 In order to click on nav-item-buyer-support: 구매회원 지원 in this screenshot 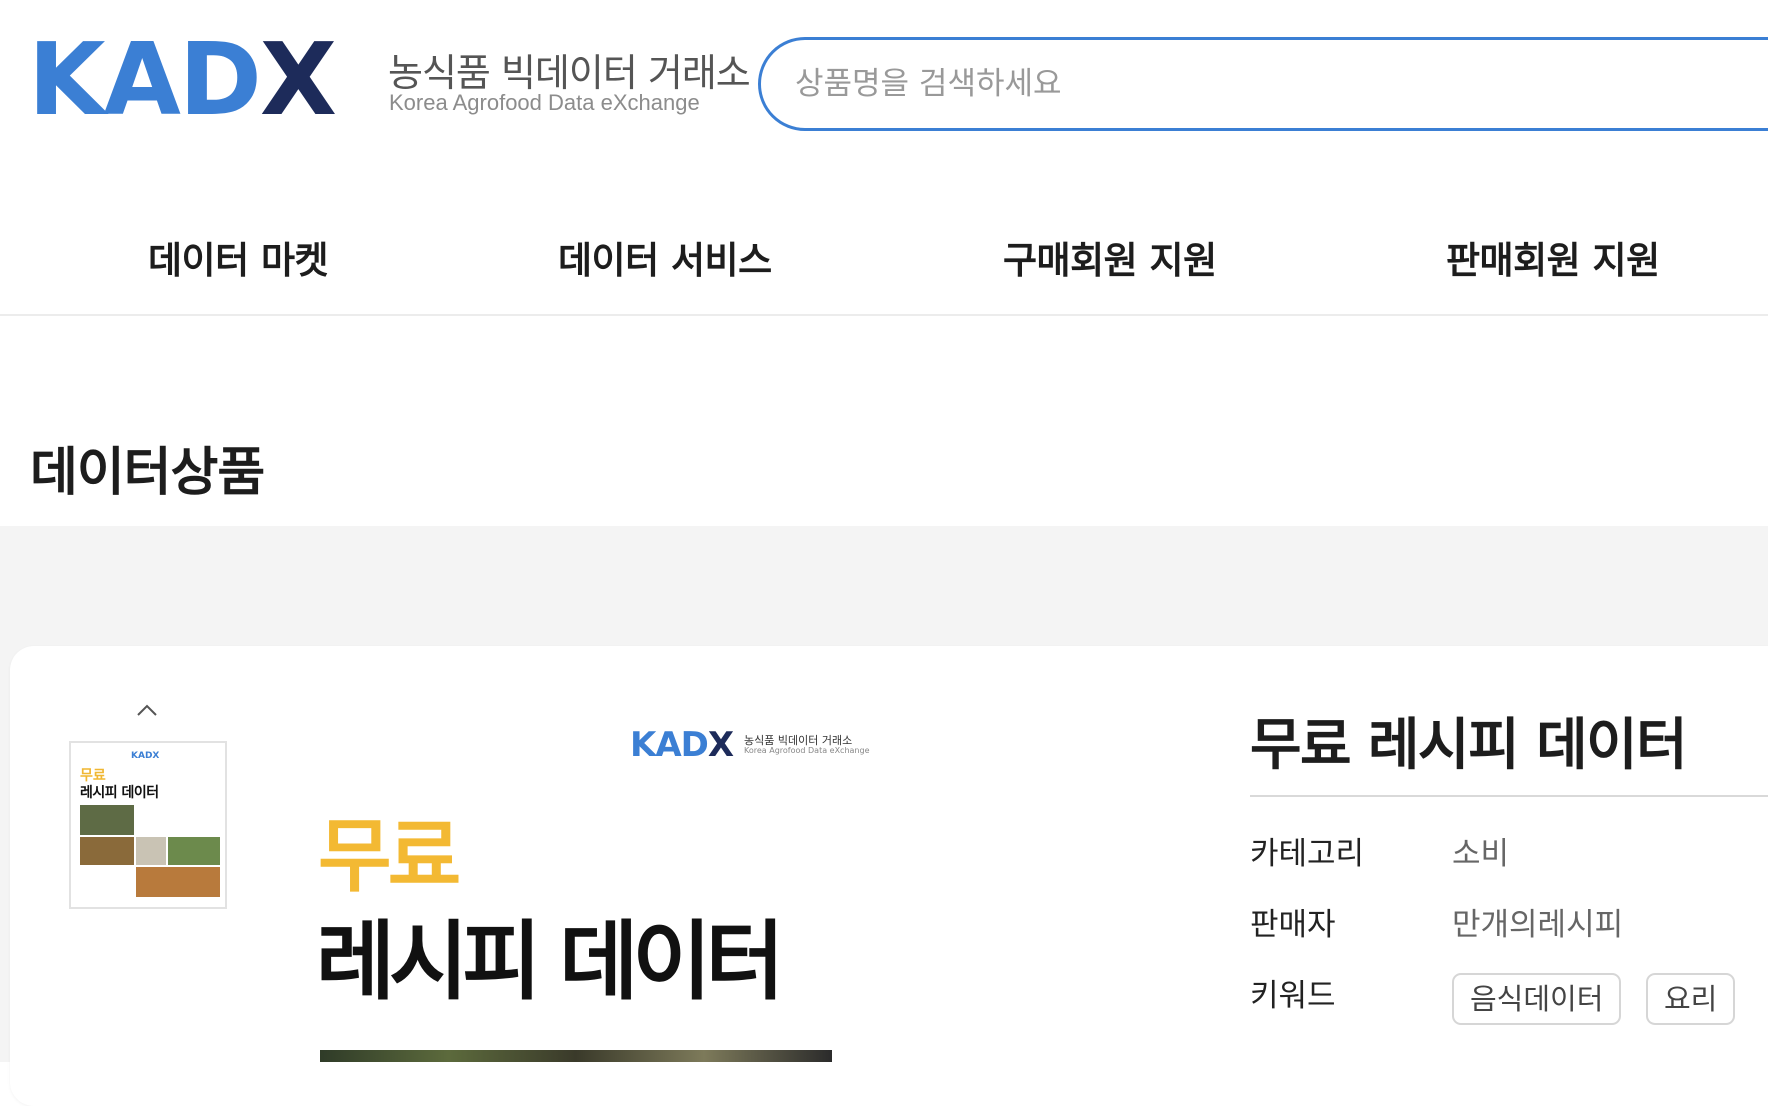, I will do `click(1110, 257)`.